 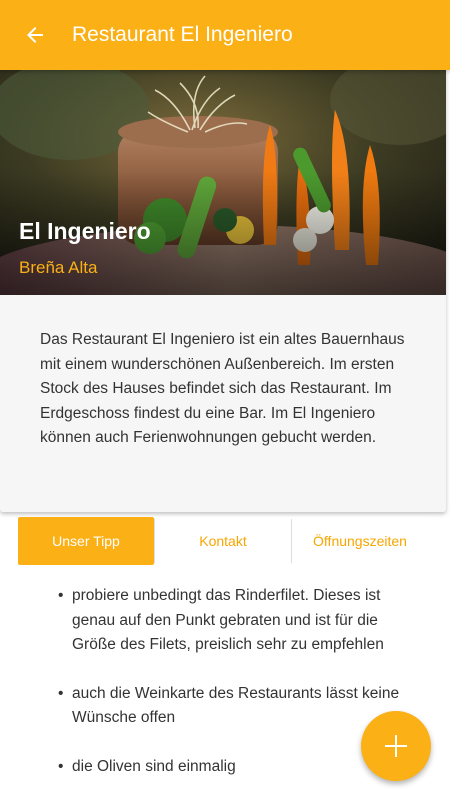 I want to click on add-button, so click(x=396, y=746).